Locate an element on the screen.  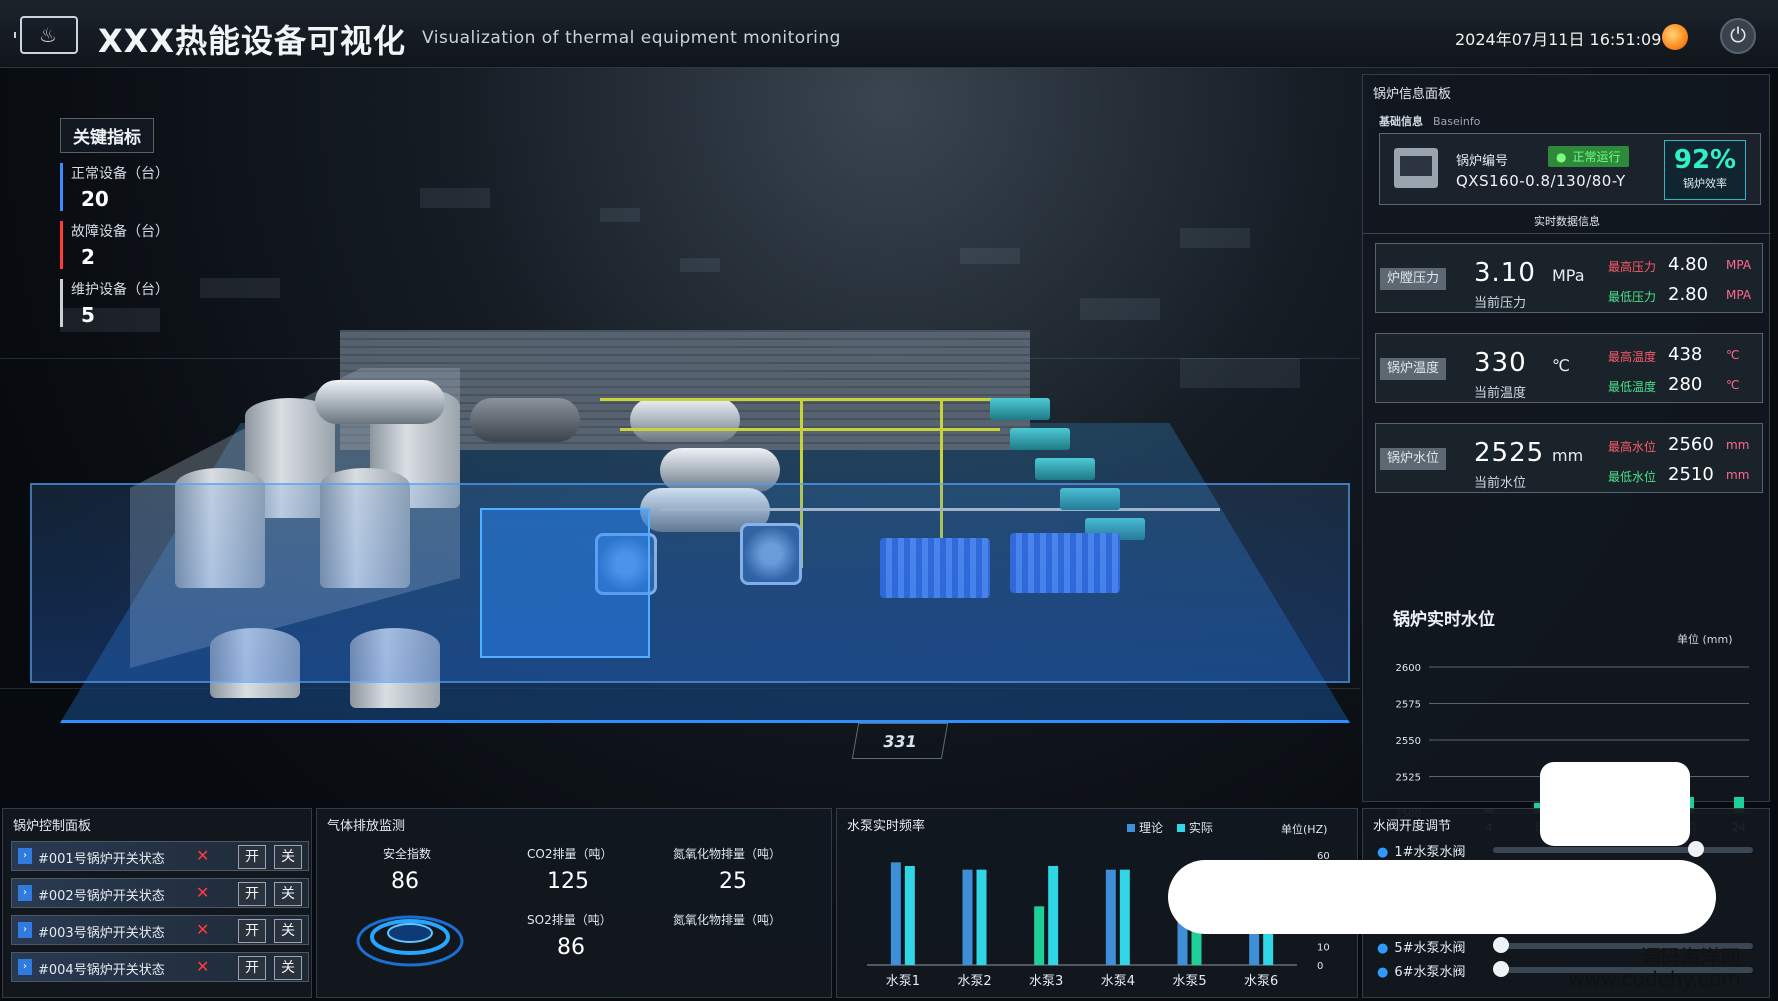
kpi-maintenance: 维护设备（台） 5 is located at coordinates (135, 303).